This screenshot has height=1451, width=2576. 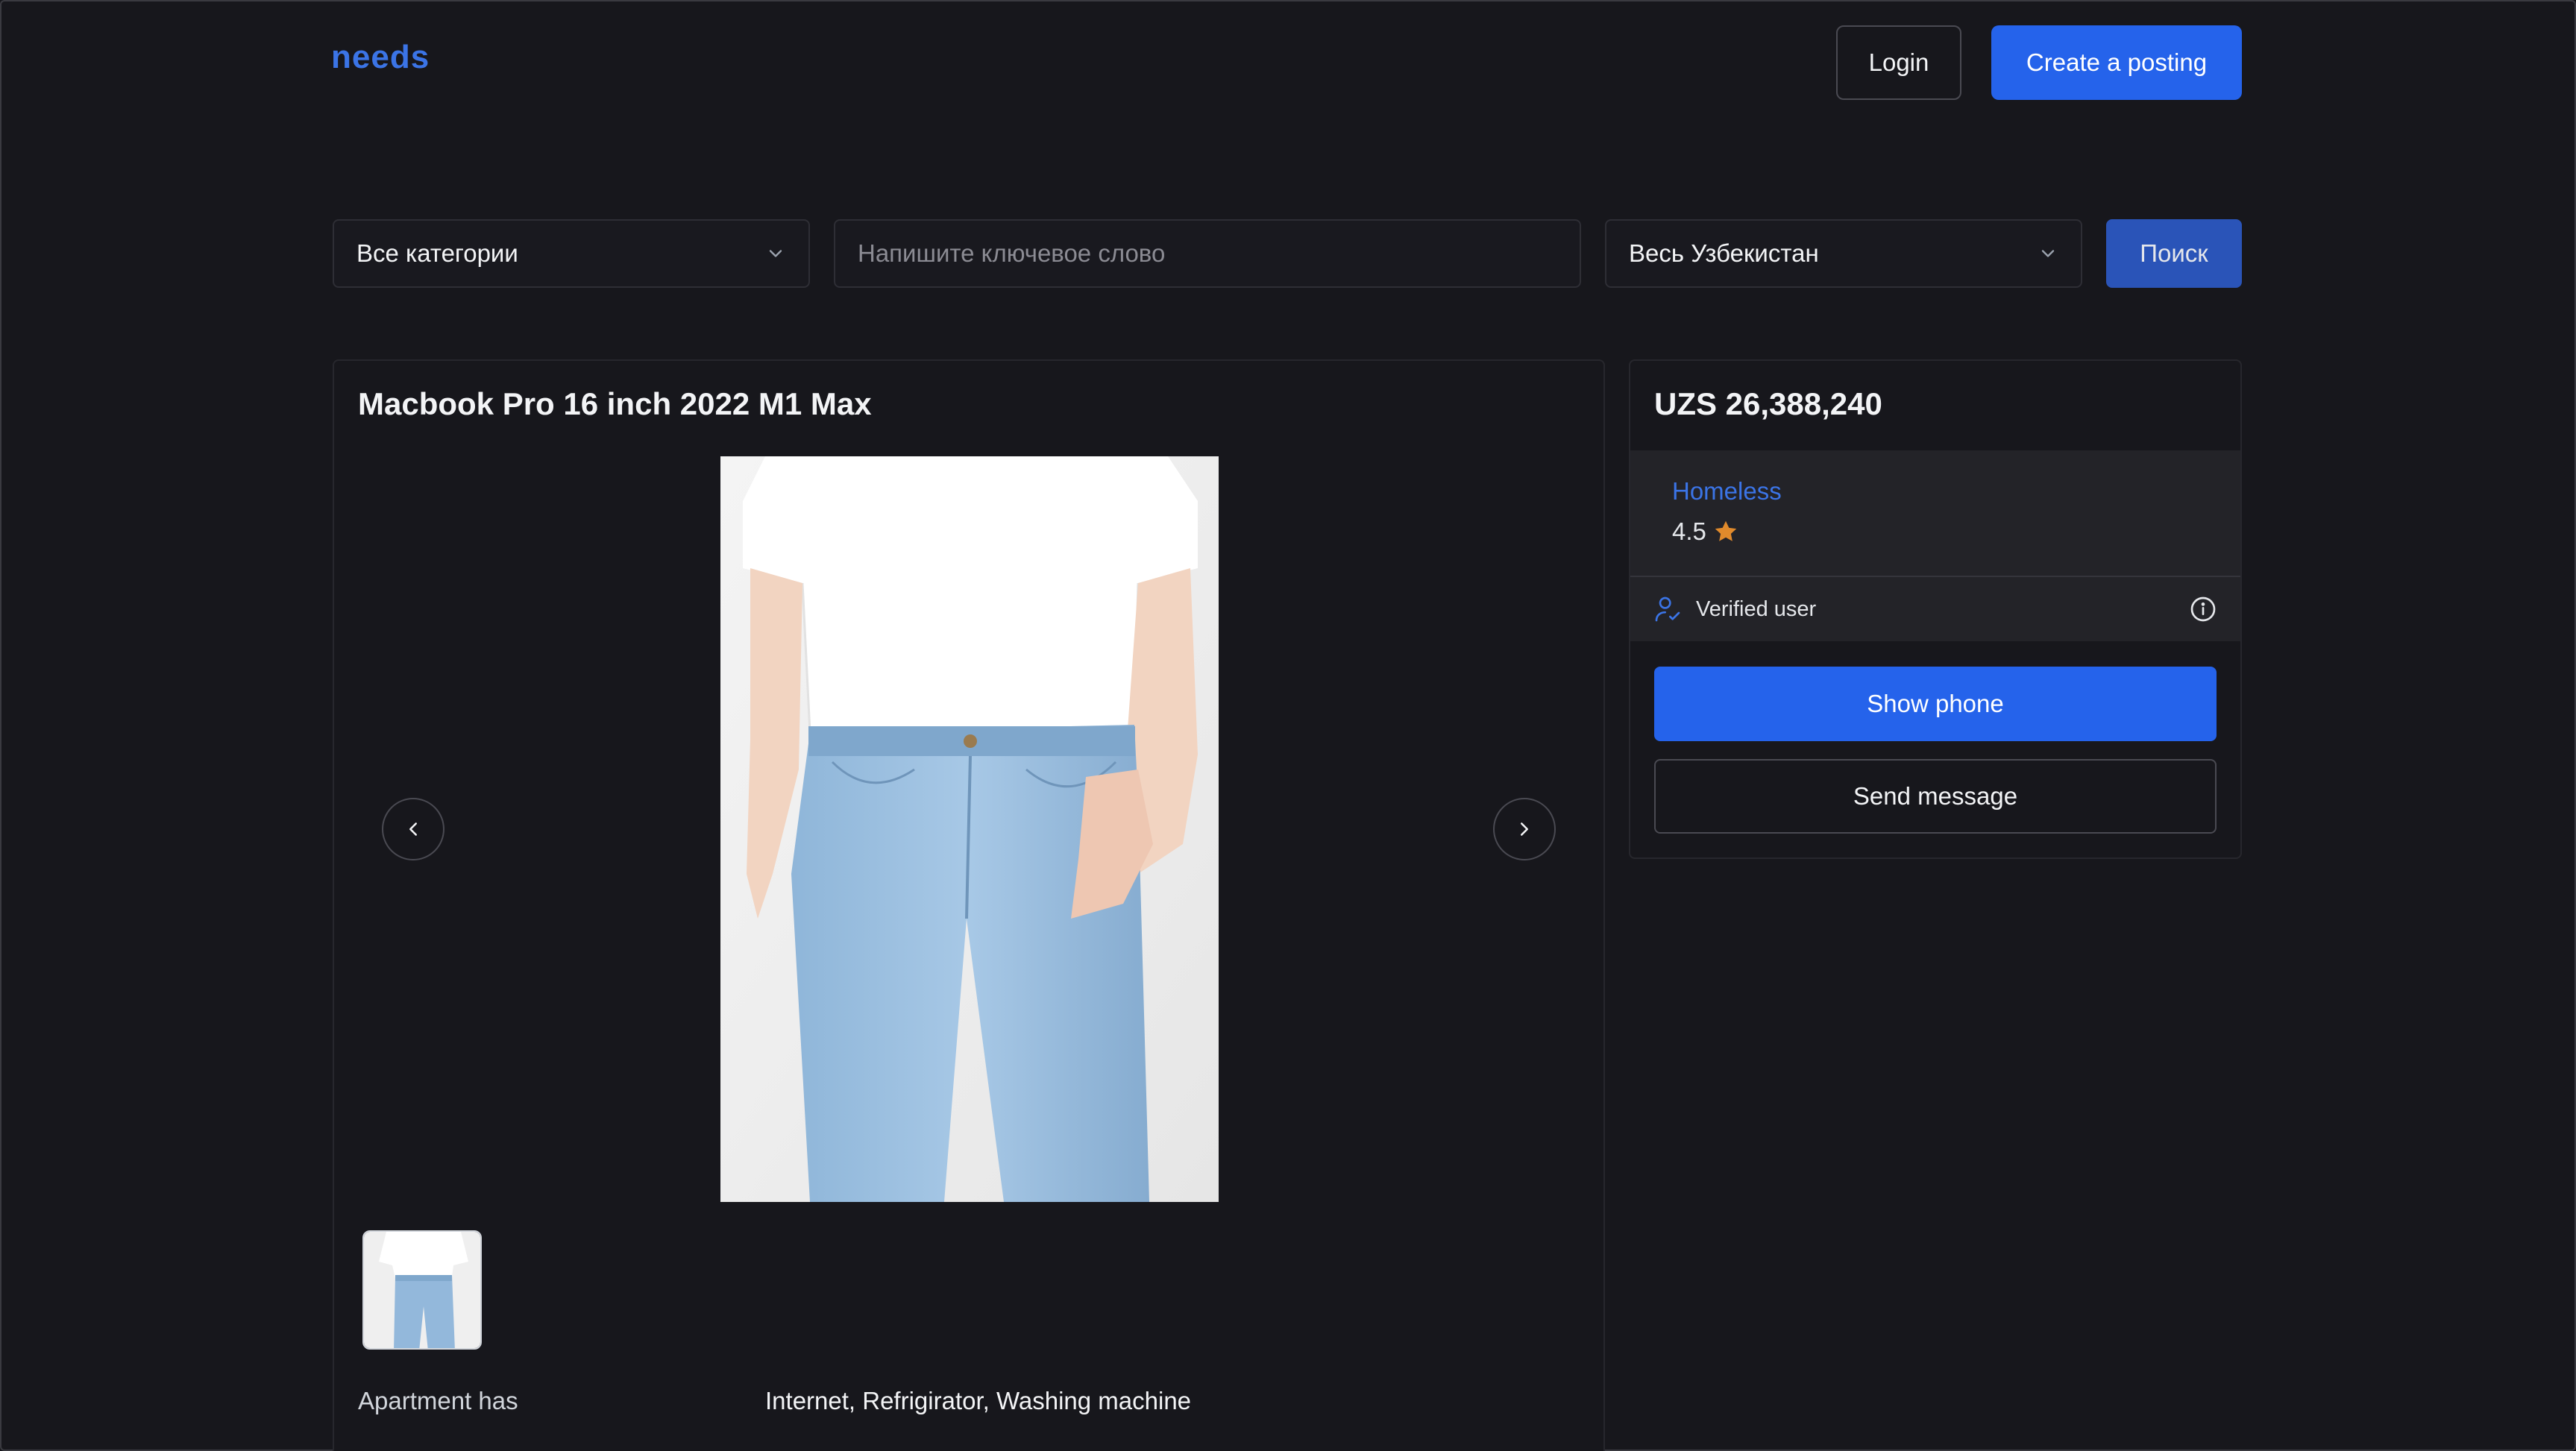 I want to click on seller-rating: 4.5, so click(x=1706, y=531).